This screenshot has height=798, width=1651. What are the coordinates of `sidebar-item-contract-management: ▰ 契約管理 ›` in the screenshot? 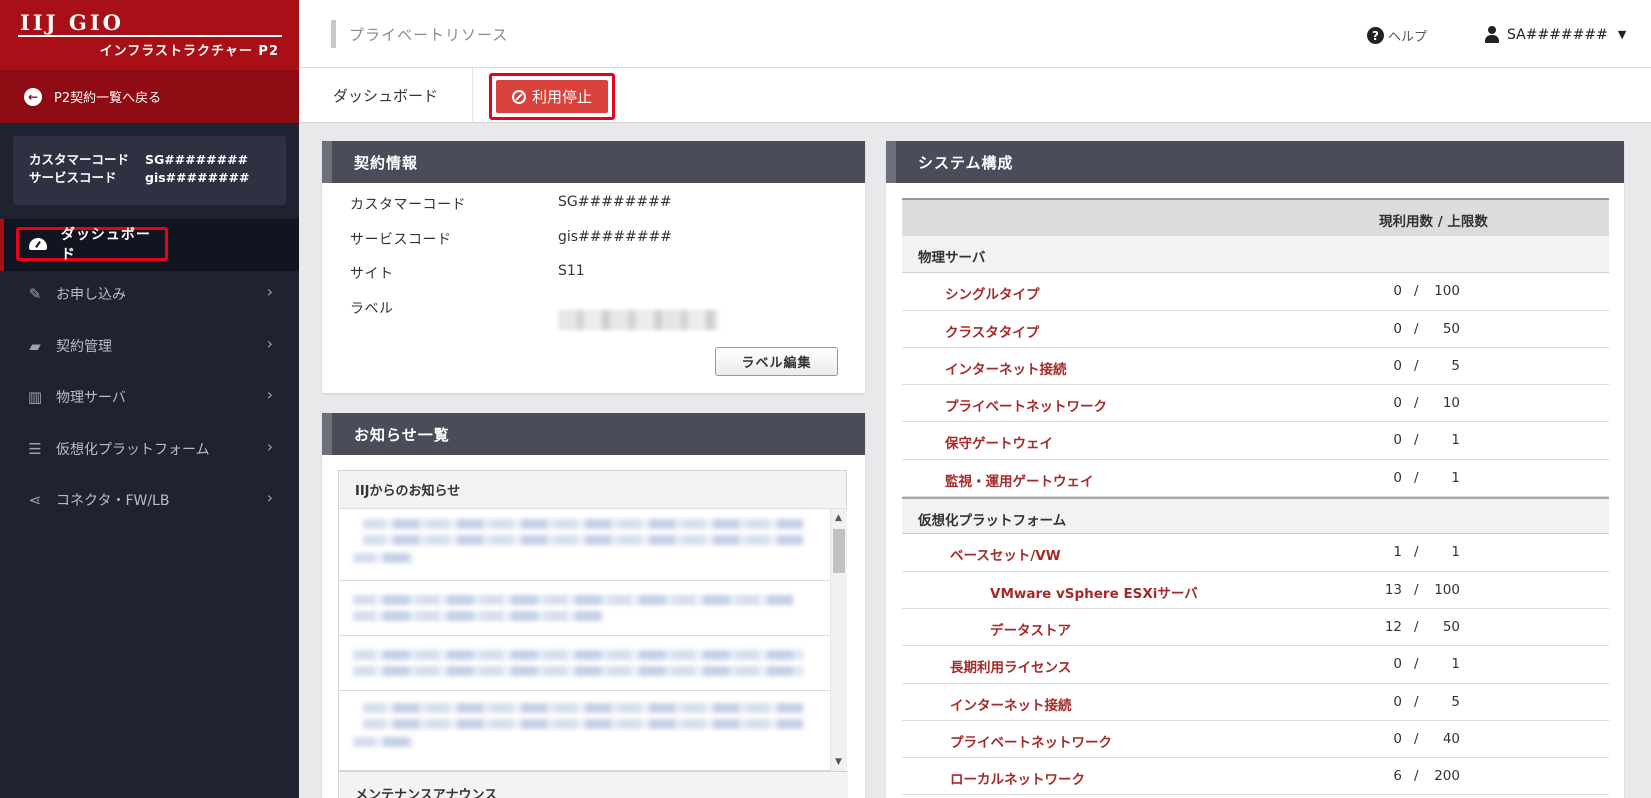 It's located at (149, 346).